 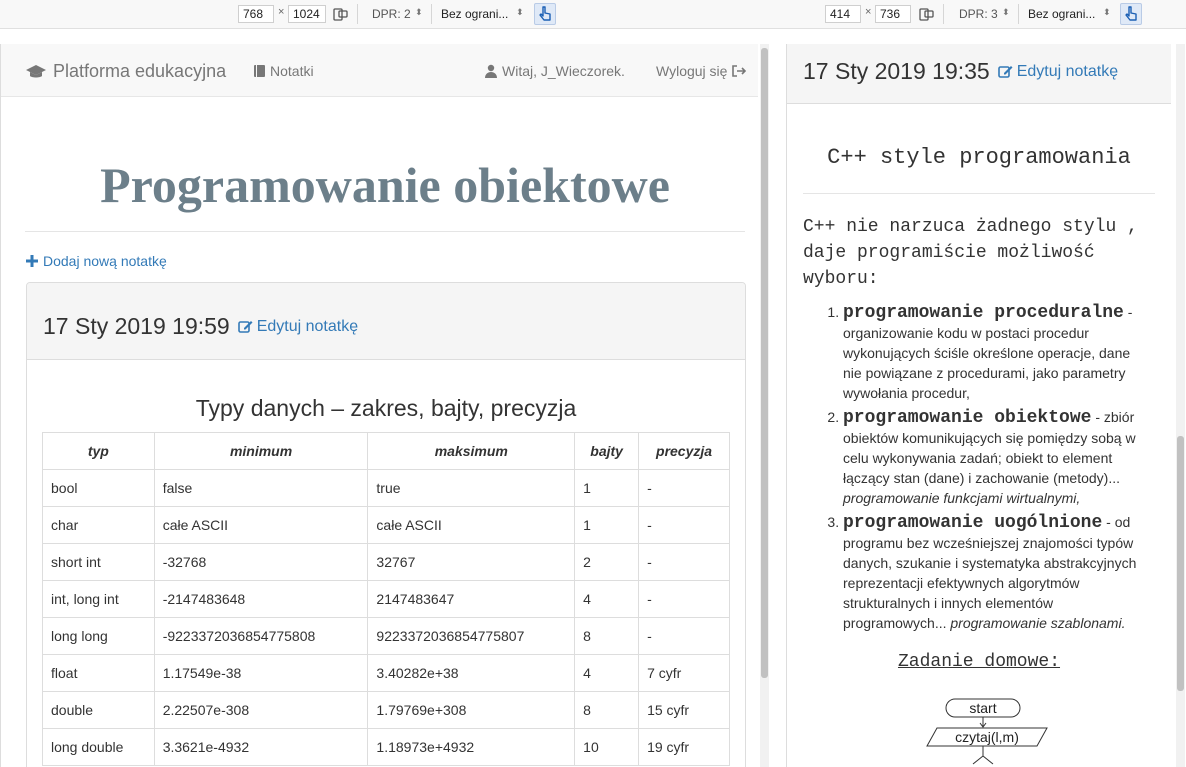 What do you see at coordinates (32, 261) in the screenshot?
I see `plus-icon` at bounding box center [32, 261].